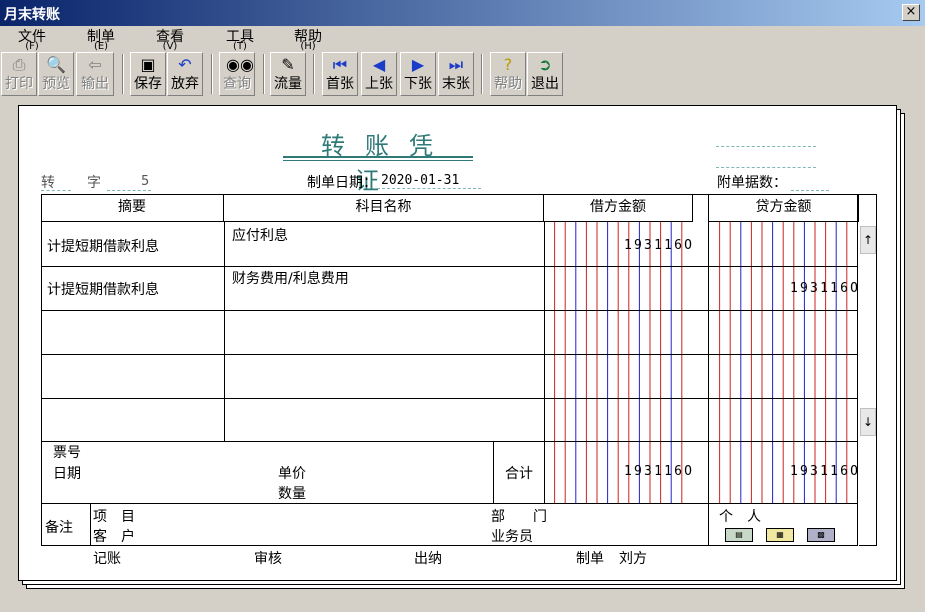  I want to click on menu-help-accel: (H), so click(308, 46).